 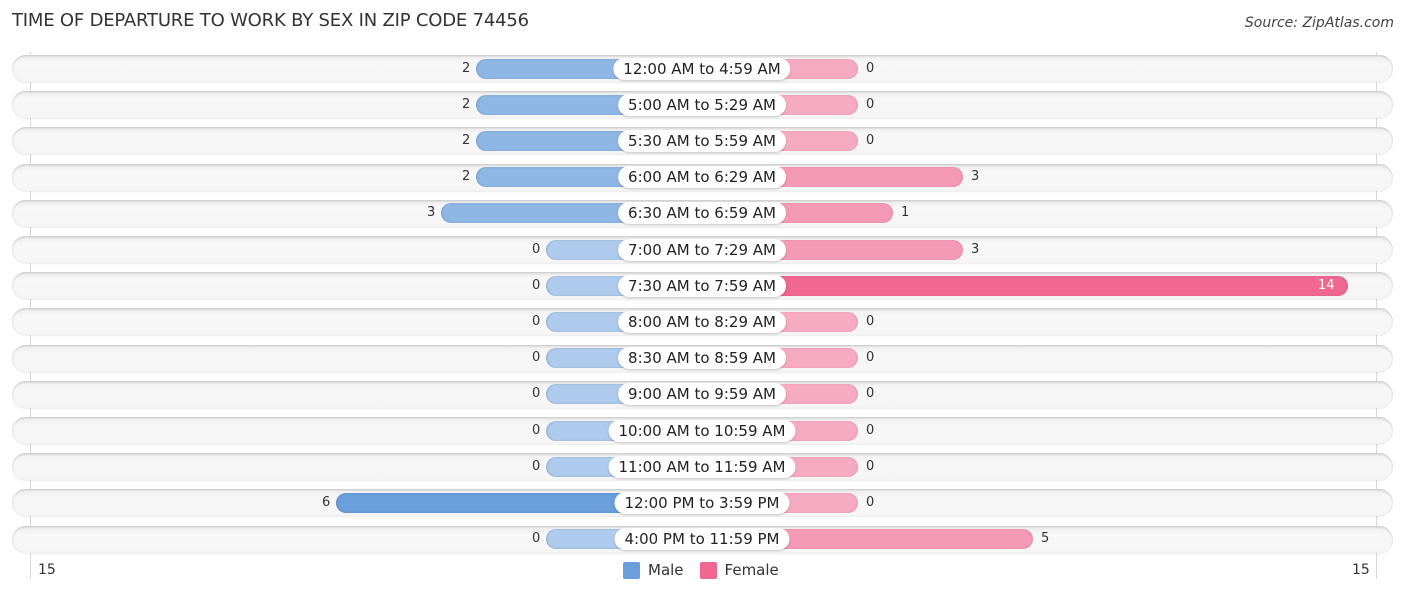 I want to click on legend-item-male: Male, so click(x=653, y=570).